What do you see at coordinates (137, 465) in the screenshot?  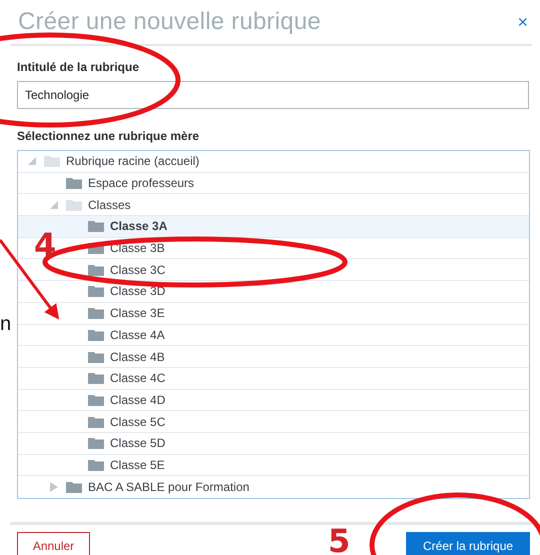 I see `tree-item-label: Classe 5E` at bounding box center [137, 465].